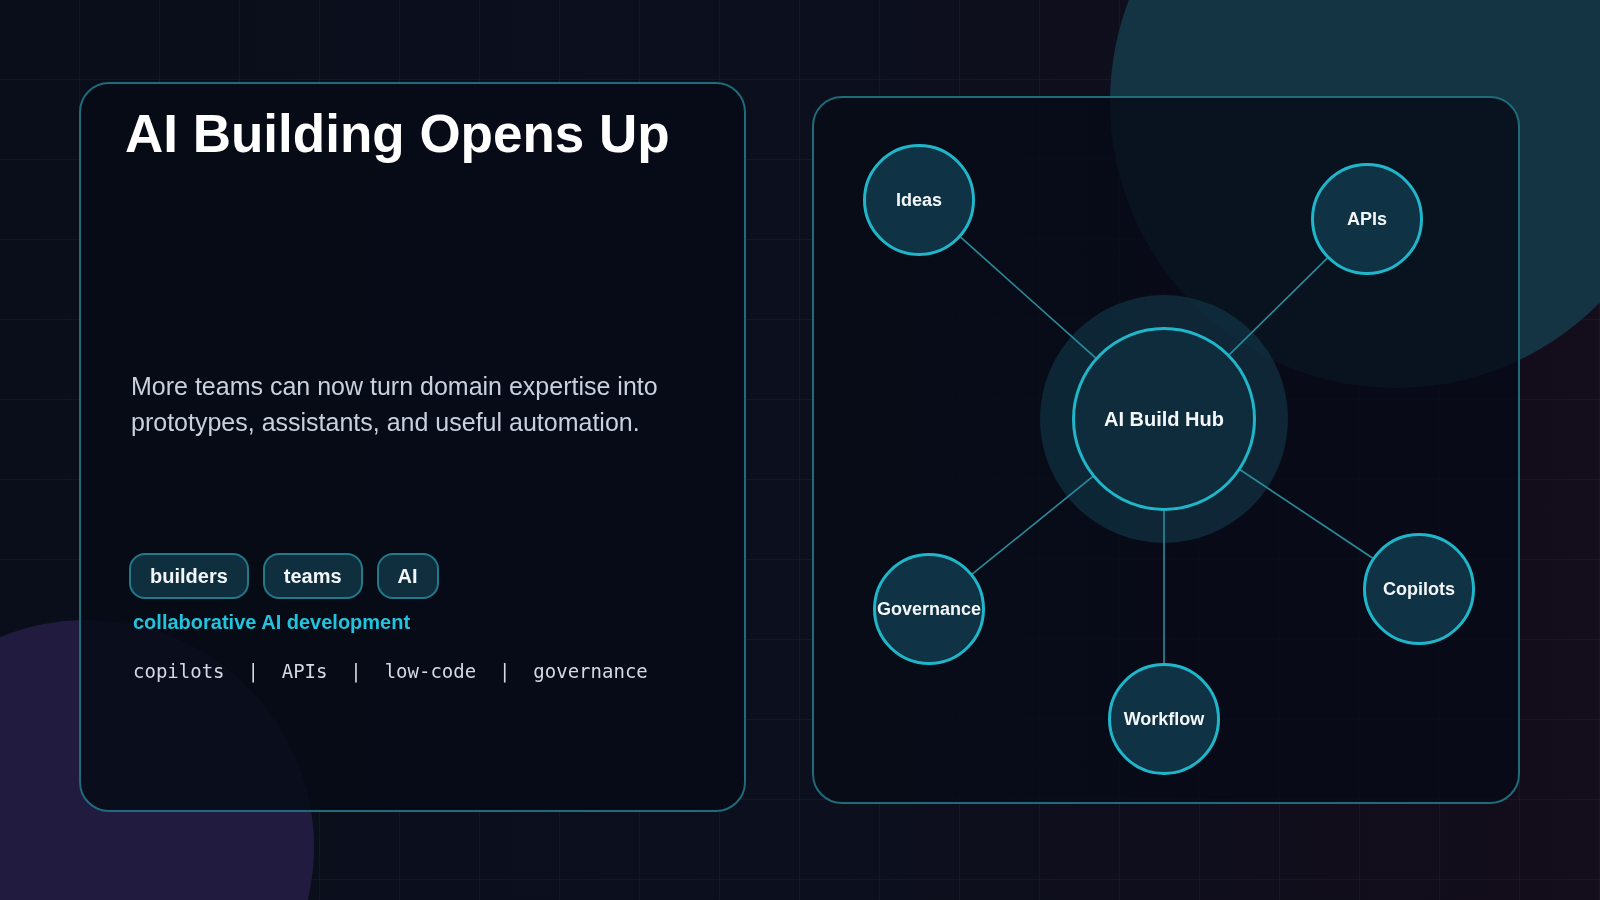  I want to click on hub-node: AI Build Hub, so click(1164, 419).